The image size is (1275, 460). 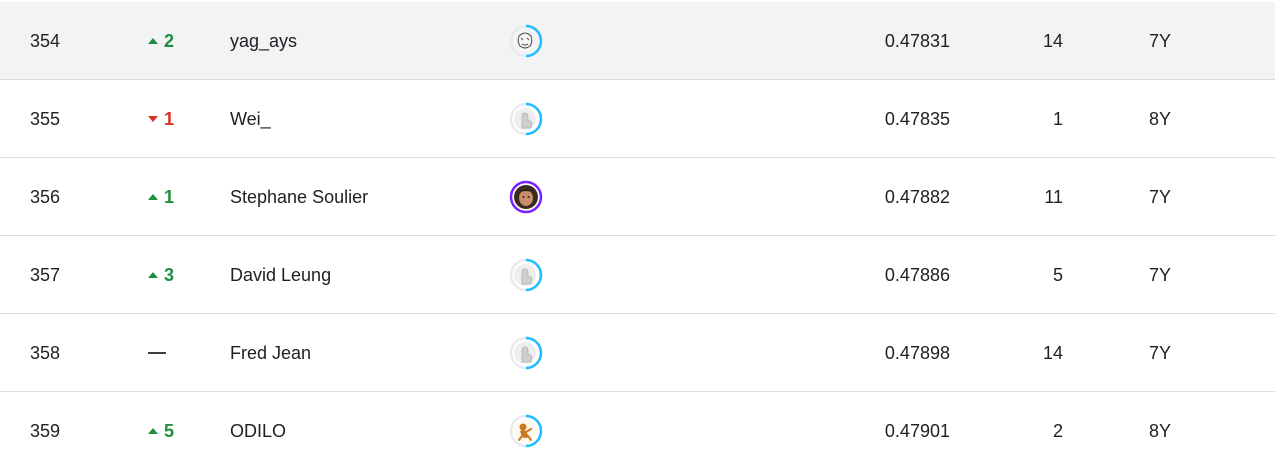 I want to click on rank-change: 5, so click(x=178, y=426).